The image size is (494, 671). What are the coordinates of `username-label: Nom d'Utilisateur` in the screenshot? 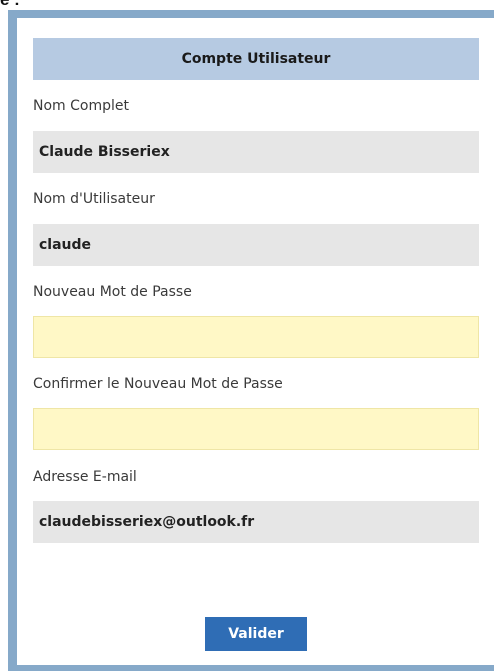 It's located at (94, 199).